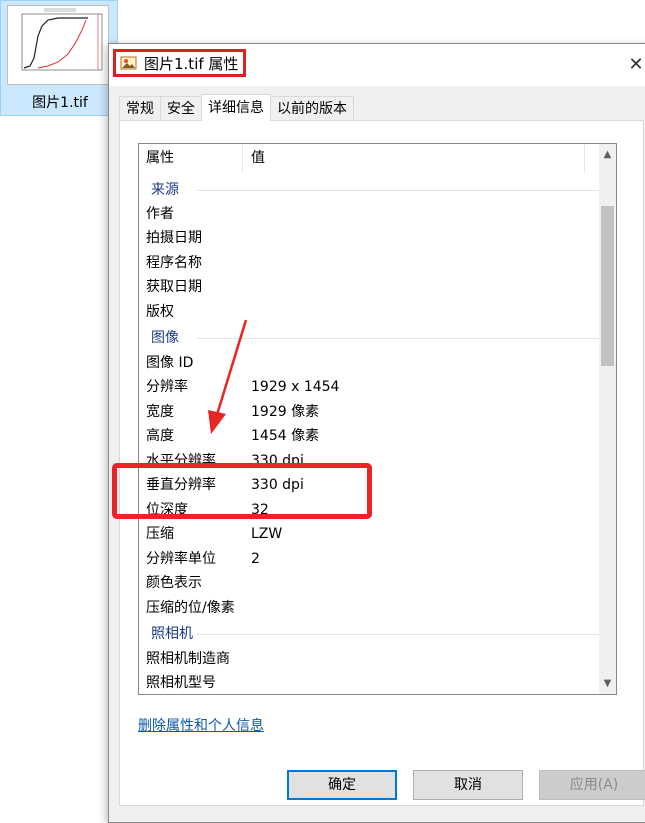 The height and width of the screenshot is (823, 645). What do you see at coordinates (369, 659) in the screenshot?
I see `table-row: 照相机制造商` at bounding box center [369, 659].